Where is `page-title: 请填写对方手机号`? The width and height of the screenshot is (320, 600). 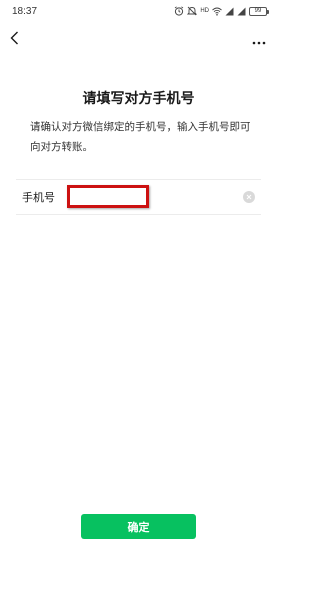
page-title: 请填写对方手机号 is located at coordinates (138, 99).